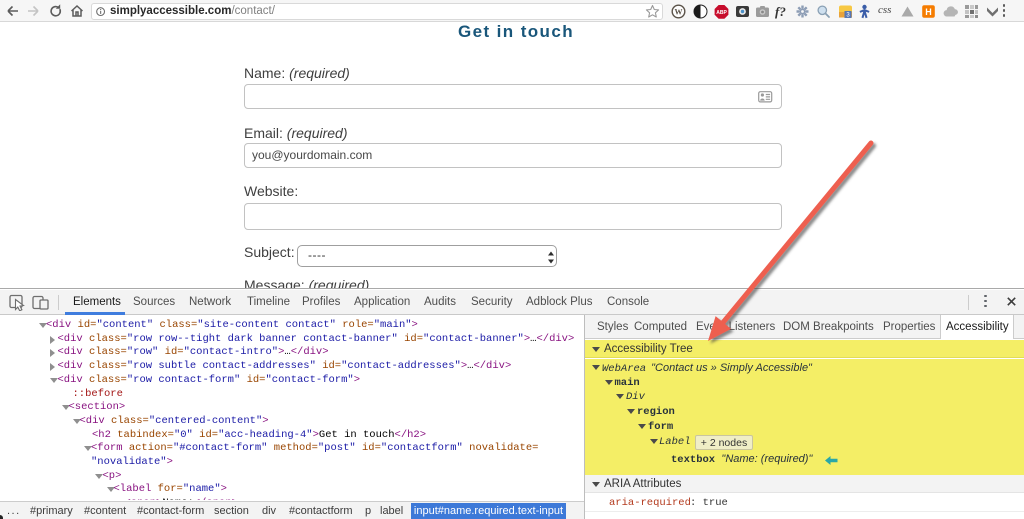  What do you see at coordinates (928, 12) in the screenshot?
I see `svg-text: H` at bounding box center [928, 12].